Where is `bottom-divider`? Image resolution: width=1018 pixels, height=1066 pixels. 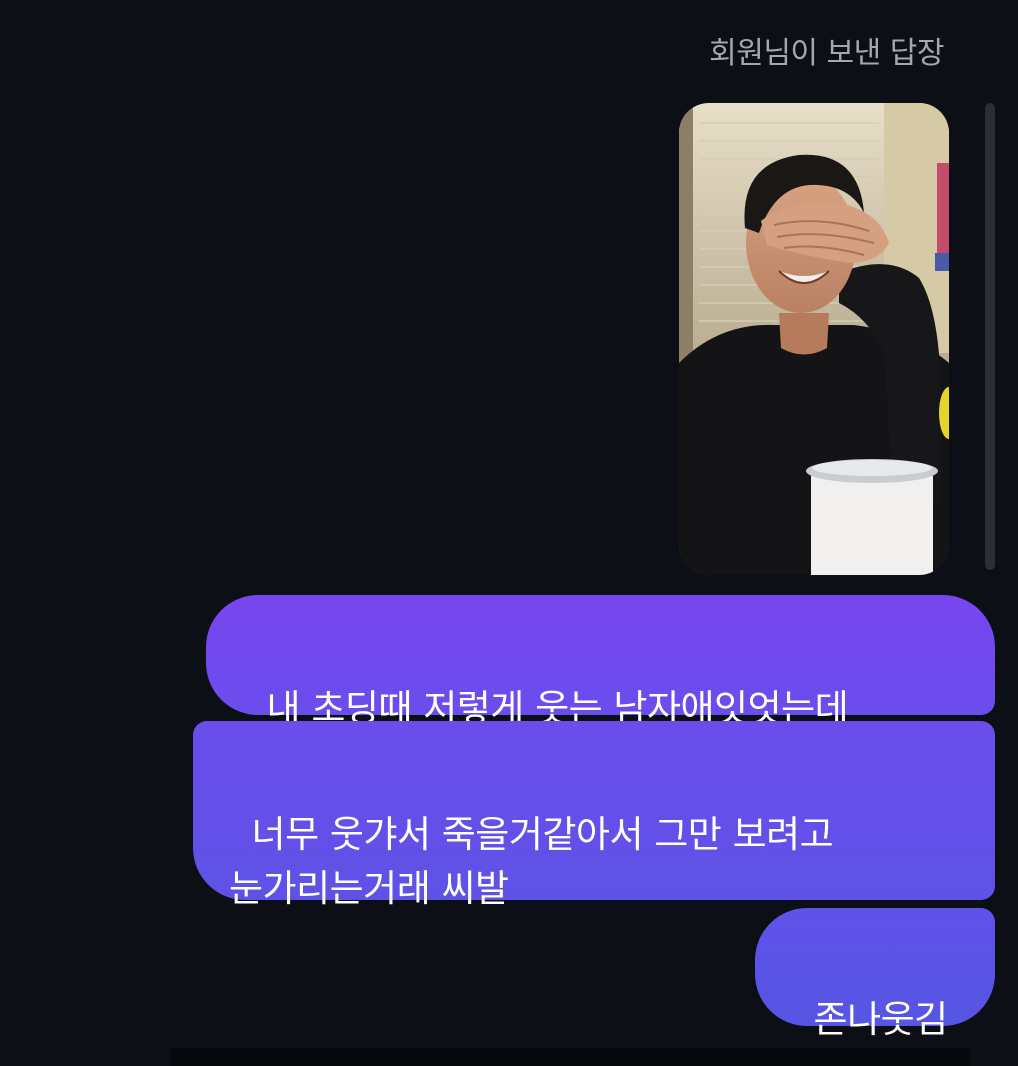 bottom-divider is located at coordinates (570, 1057).